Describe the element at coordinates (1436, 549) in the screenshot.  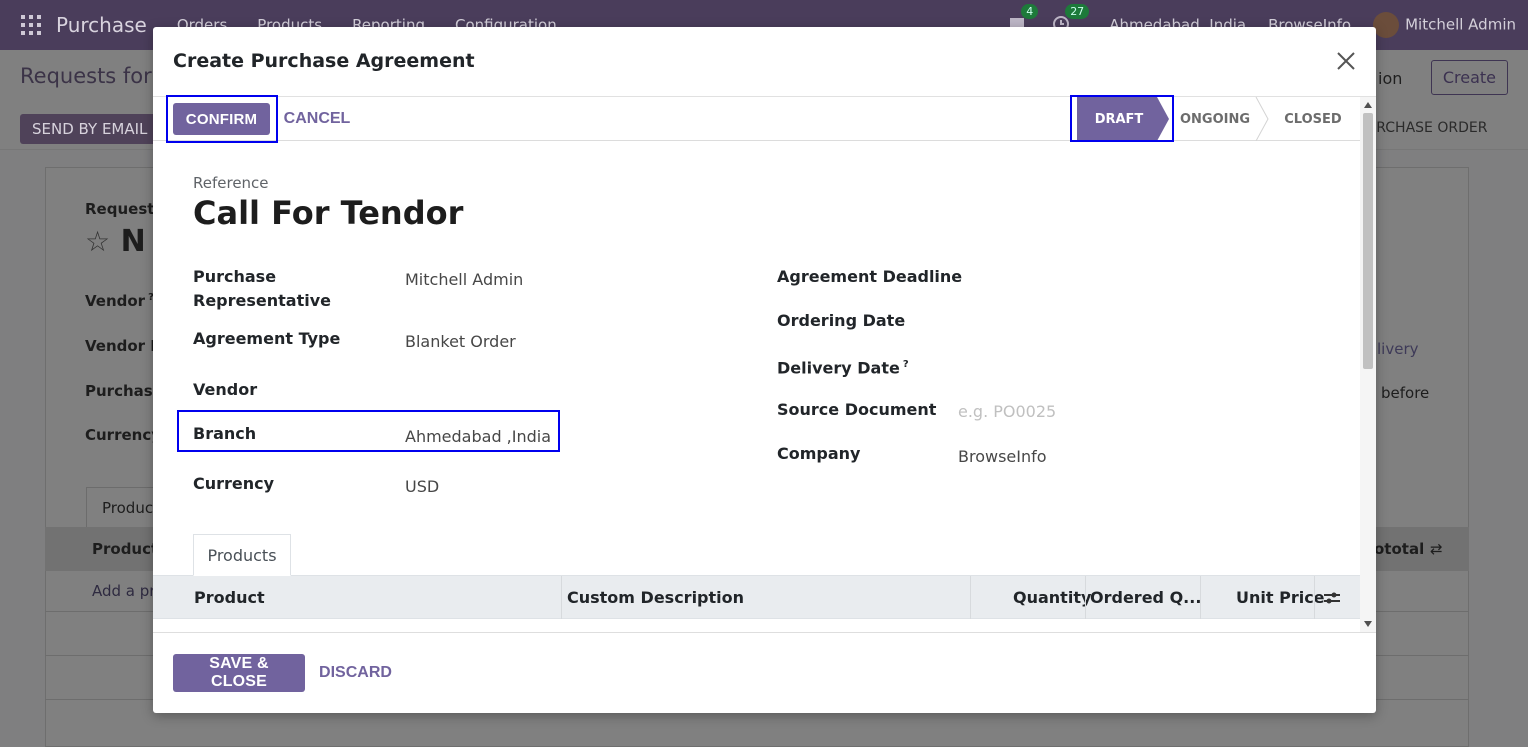
I see `bg-column-settings-icon: ⇄` at that location.